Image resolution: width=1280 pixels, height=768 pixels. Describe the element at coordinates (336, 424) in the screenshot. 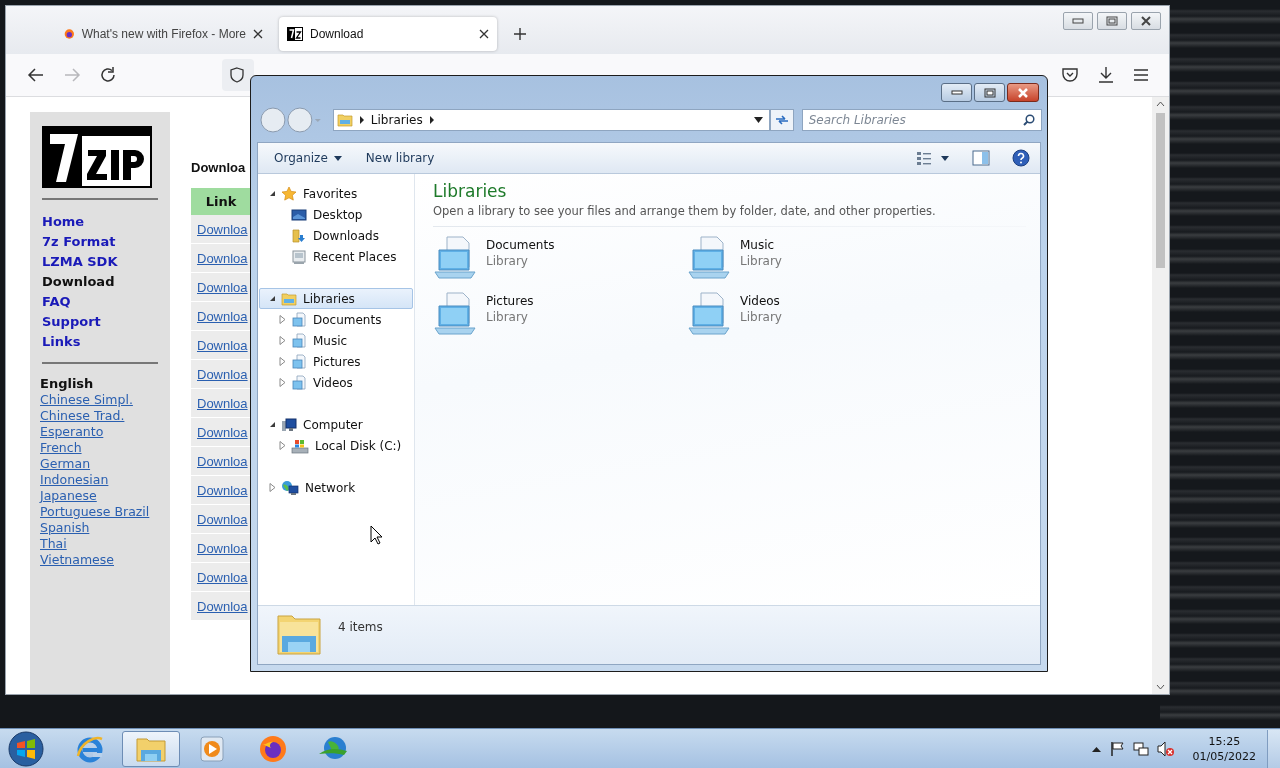

I see `tree-item: Computer` at that location.